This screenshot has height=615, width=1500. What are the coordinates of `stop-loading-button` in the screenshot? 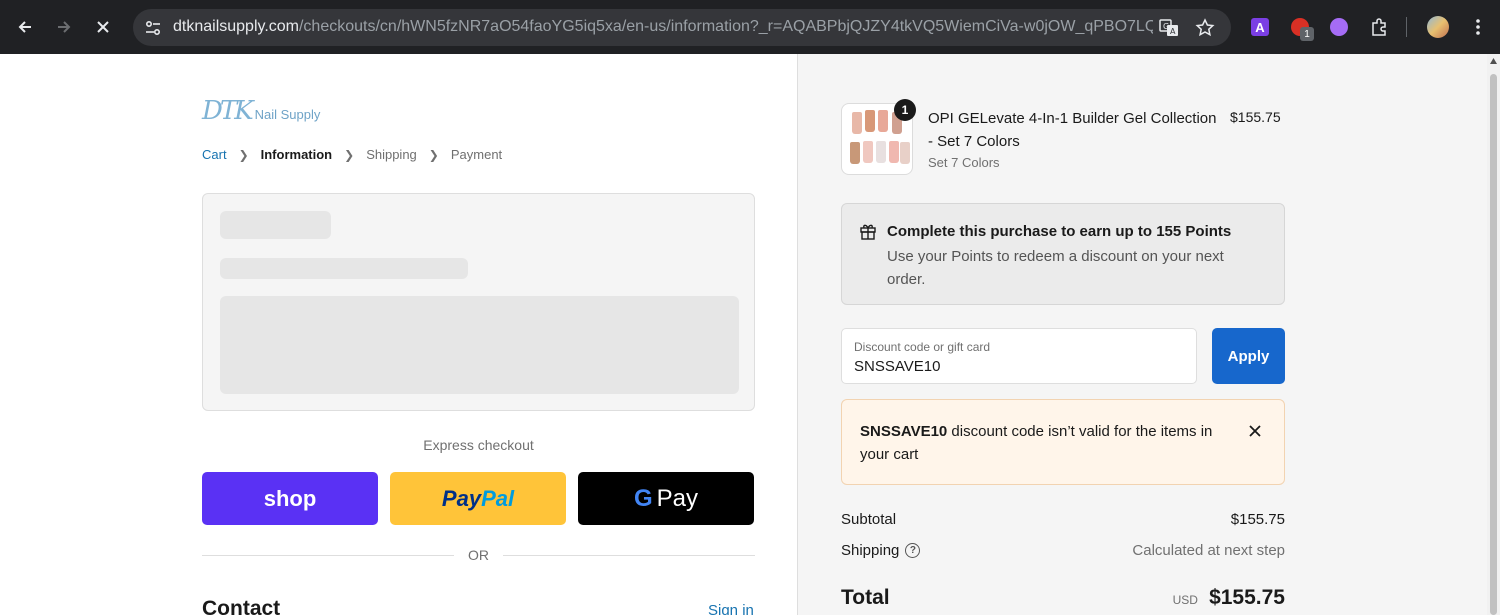 It's located at (103, 27).